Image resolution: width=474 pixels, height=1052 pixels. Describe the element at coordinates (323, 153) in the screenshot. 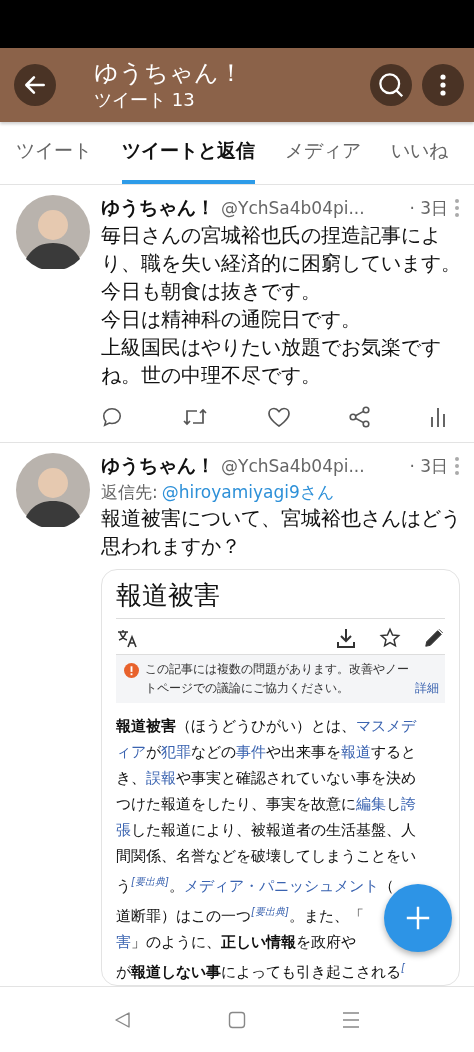

I see `tab: メディア` at that location.